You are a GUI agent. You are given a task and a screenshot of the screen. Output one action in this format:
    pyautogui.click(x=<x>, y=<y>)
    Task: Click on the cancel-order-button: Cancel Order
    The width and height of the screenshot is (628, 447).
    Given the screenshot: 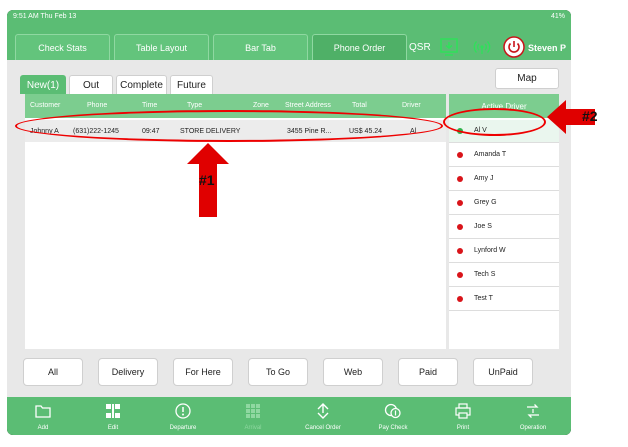 What is the action you would take?
    pyautogui.click(x=323, y=416)
    